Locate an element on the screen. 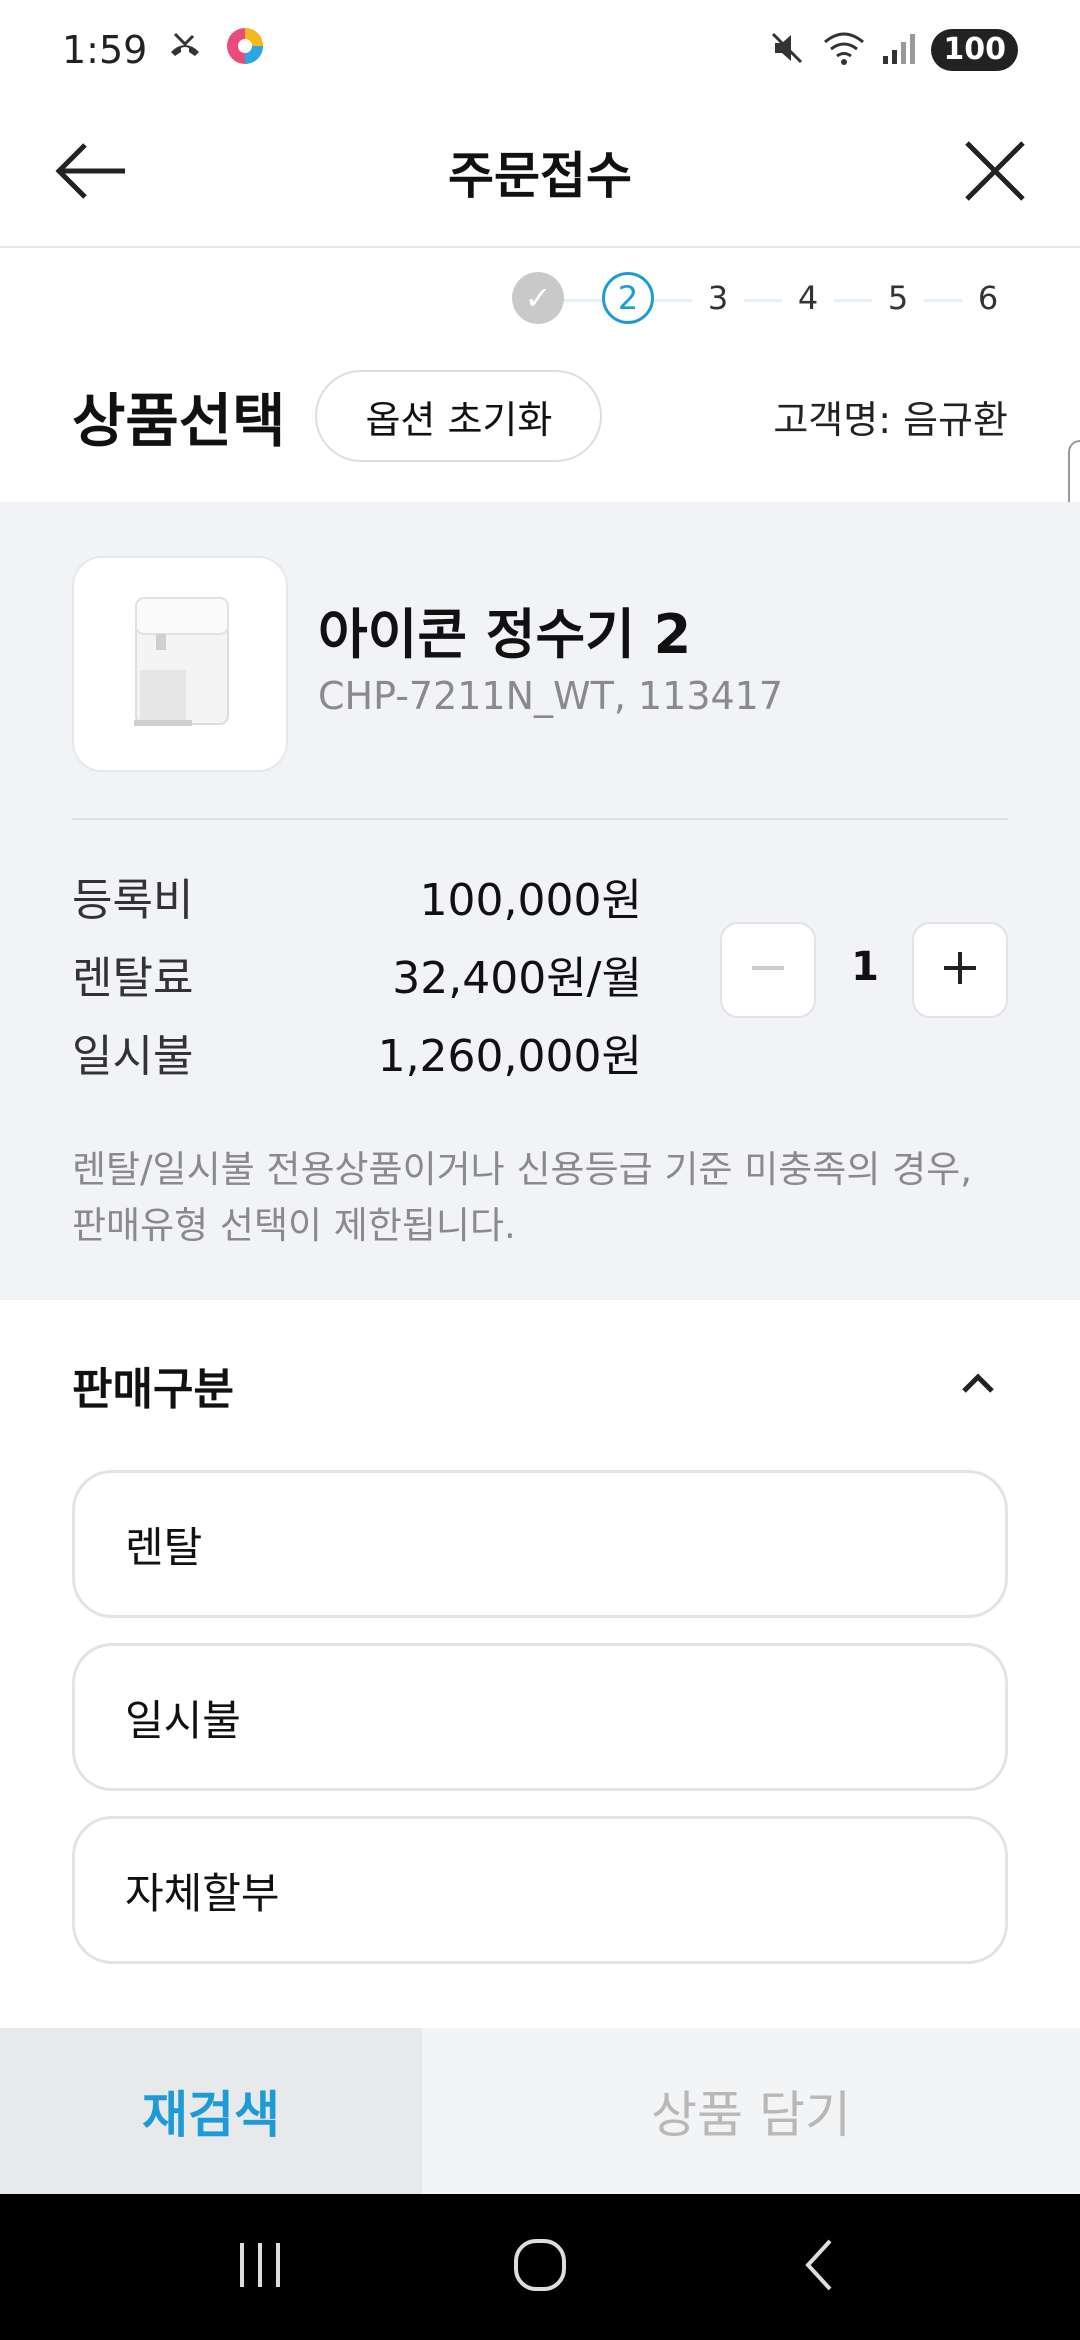 This screenshot has width=1080, height=2340. price-value: 1,260,000원 is located at coordinates (509, 1056).